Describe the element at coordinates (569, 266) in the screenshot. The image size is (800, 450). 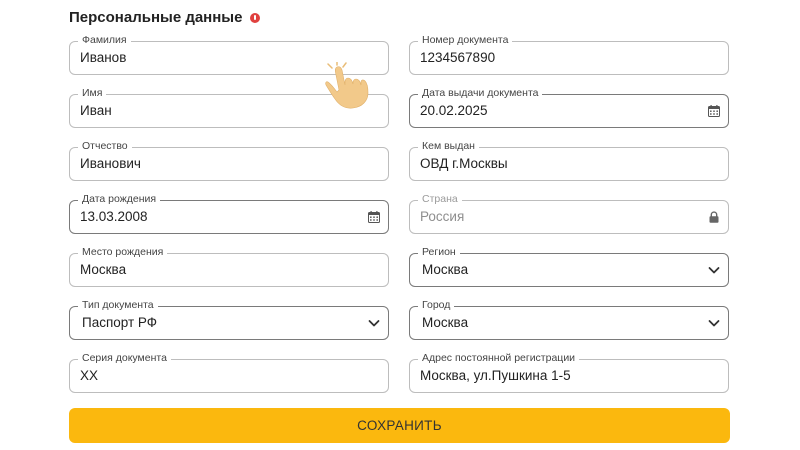
I see `region-select: Регион Москва` at that location.